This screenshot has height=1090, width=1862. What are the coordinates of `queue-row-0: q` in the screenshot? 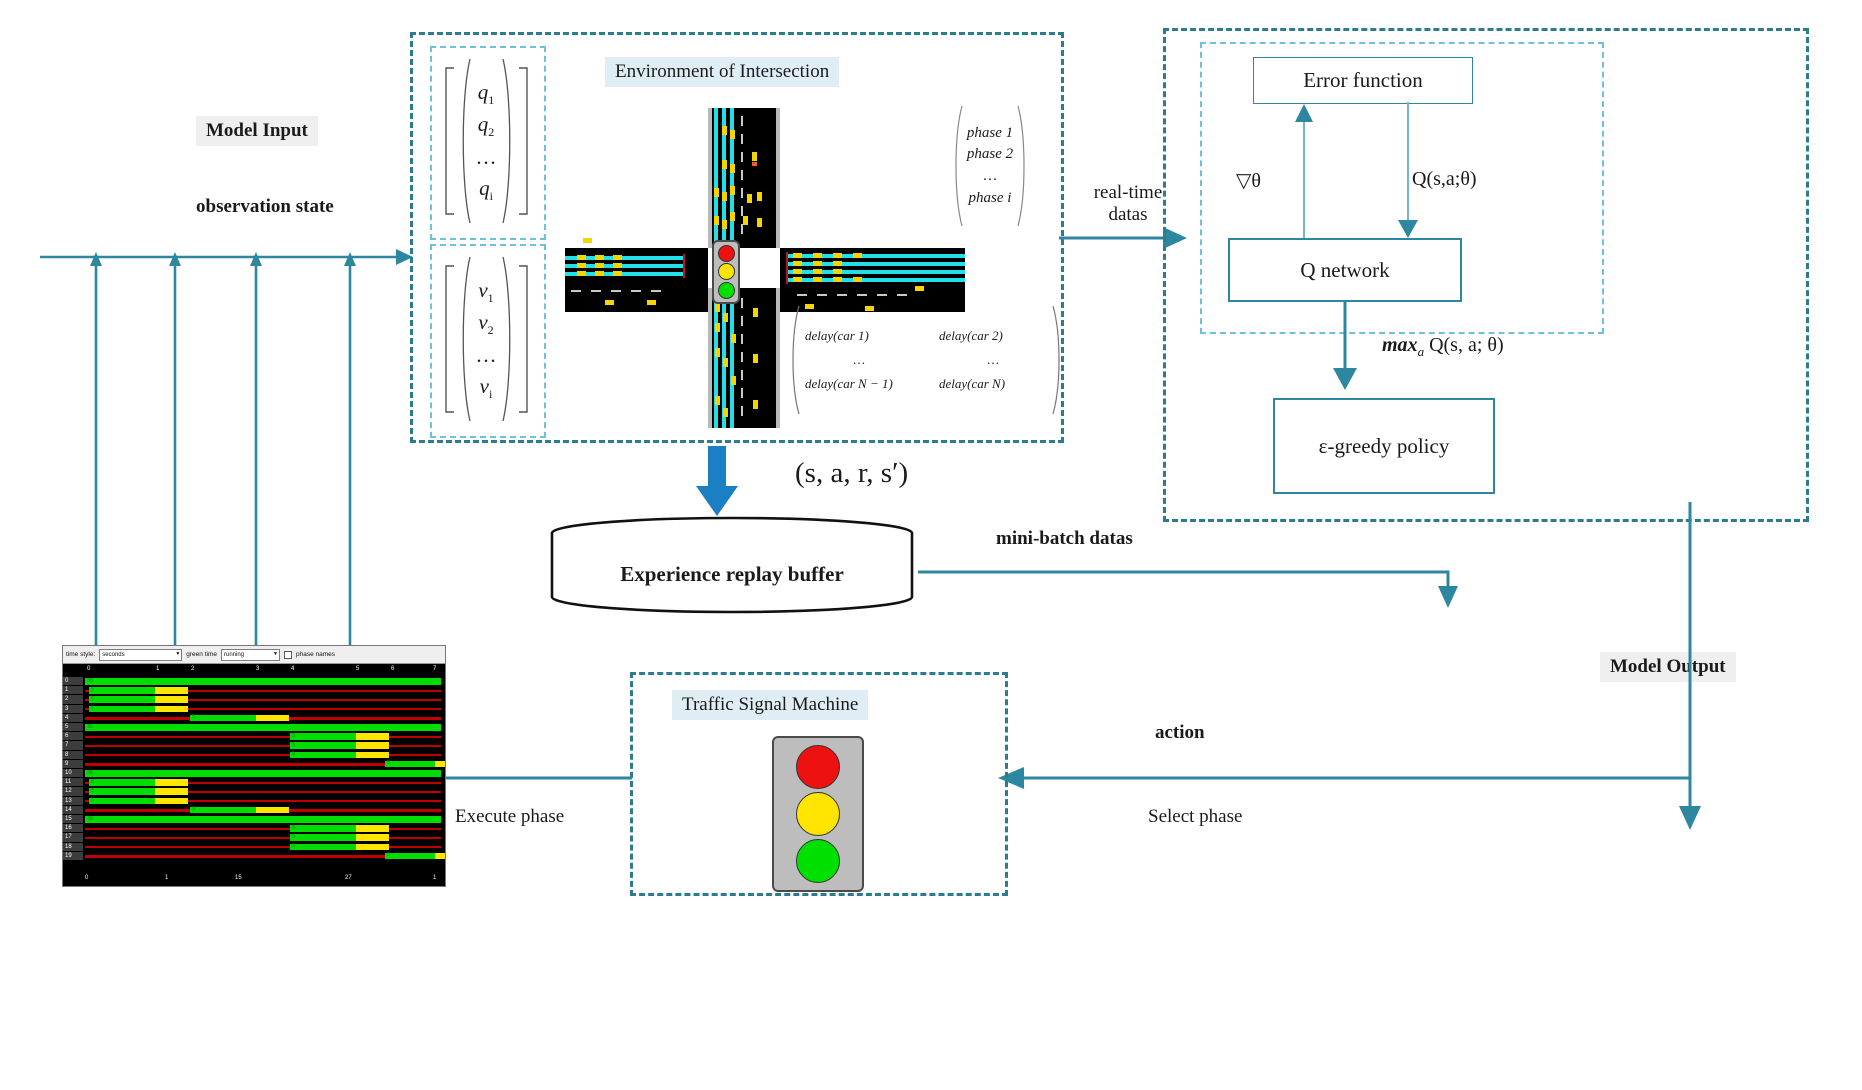 It's located at (483, 91).